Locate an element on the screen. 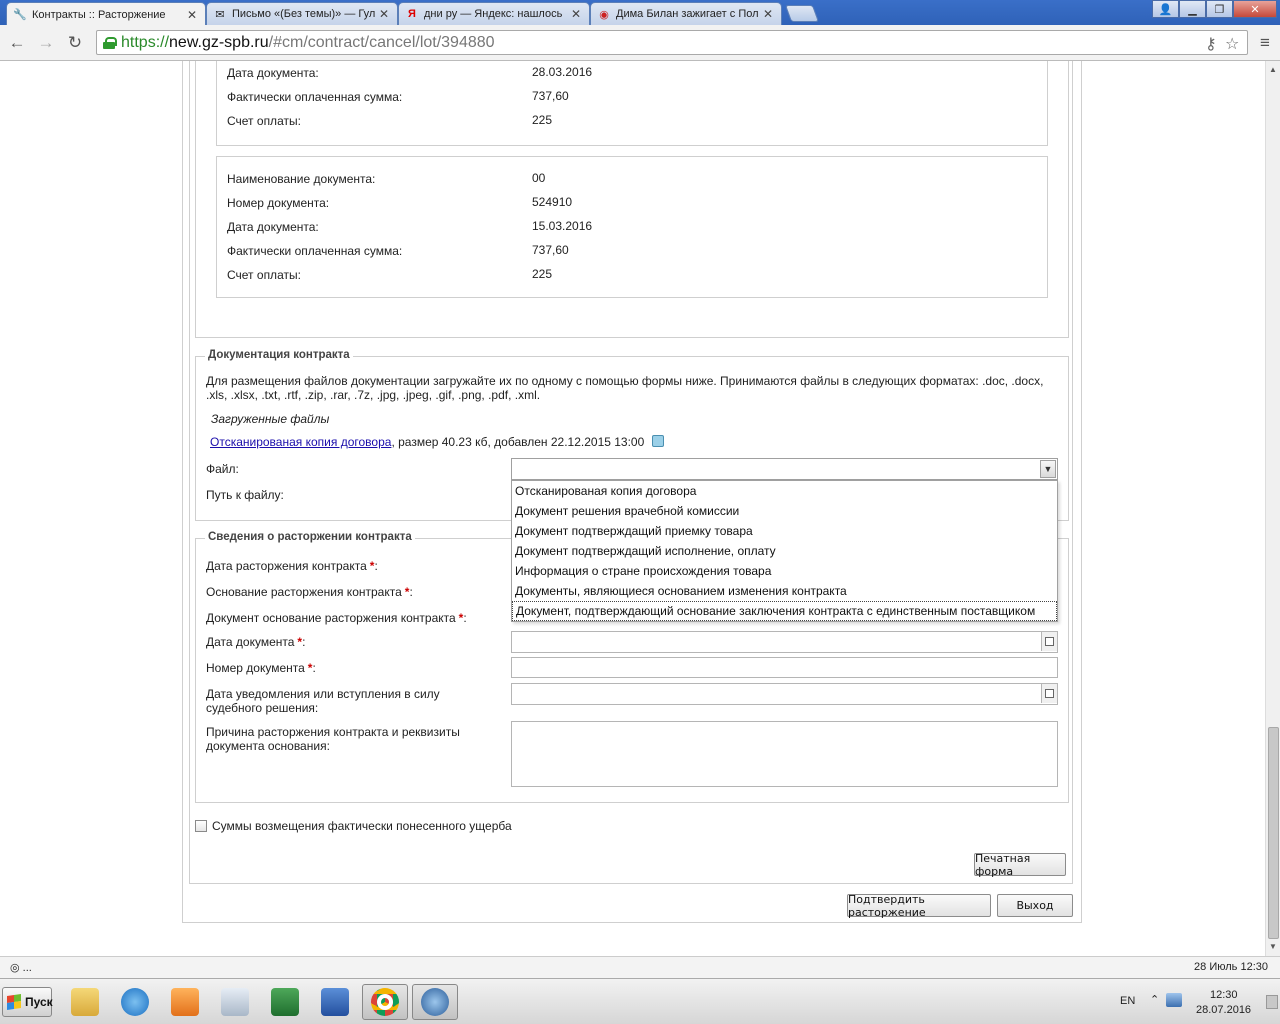  print-form-button: Печатная форма is located at coordinates (1020, 865).